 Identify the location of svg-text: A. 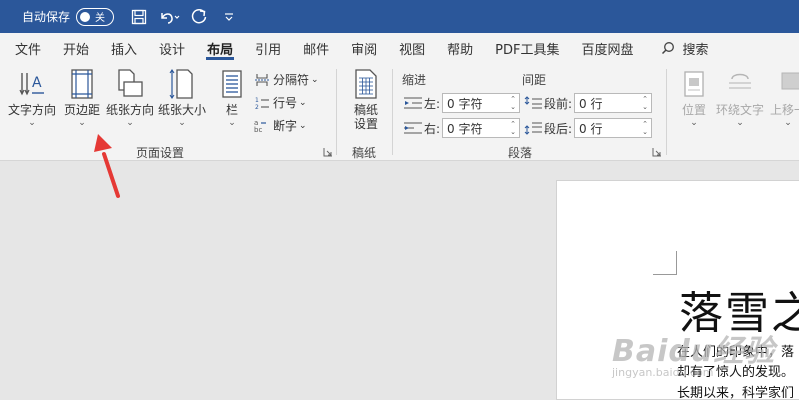
(37, 83).